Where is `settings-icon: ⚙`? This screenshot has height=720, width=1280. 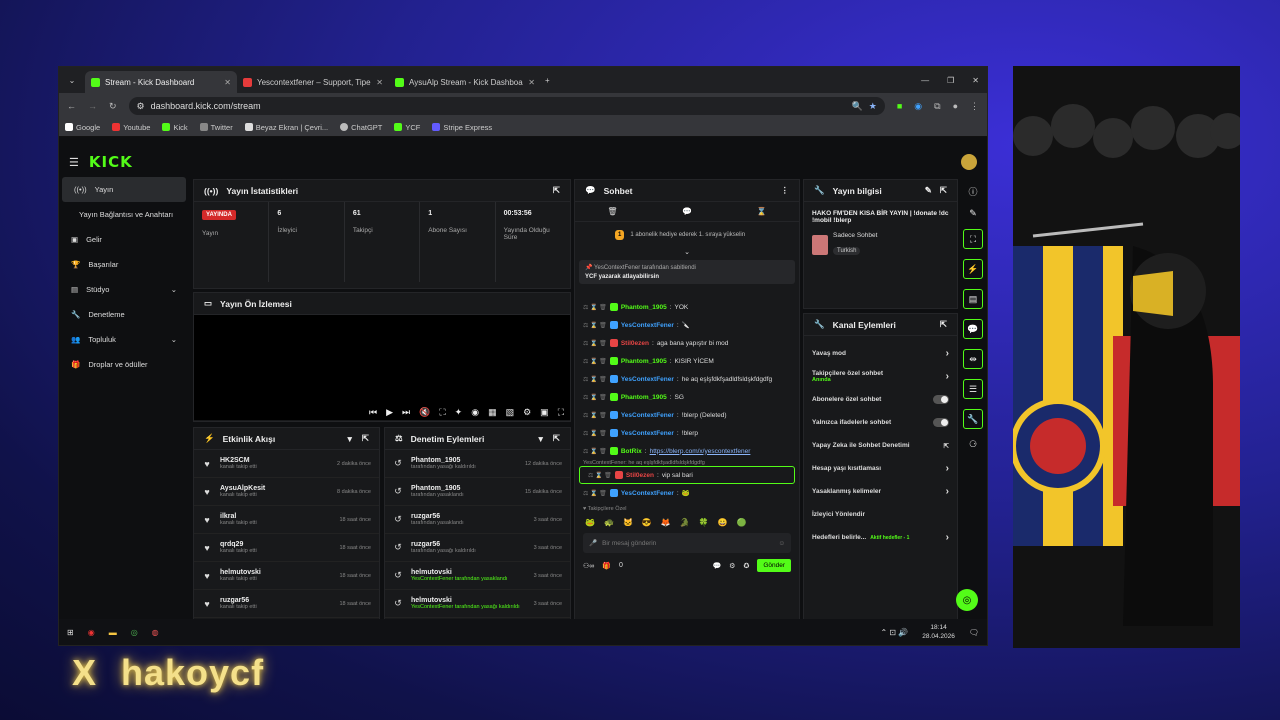 settings-icon: ⚙ is located at coordinates (527, 412).